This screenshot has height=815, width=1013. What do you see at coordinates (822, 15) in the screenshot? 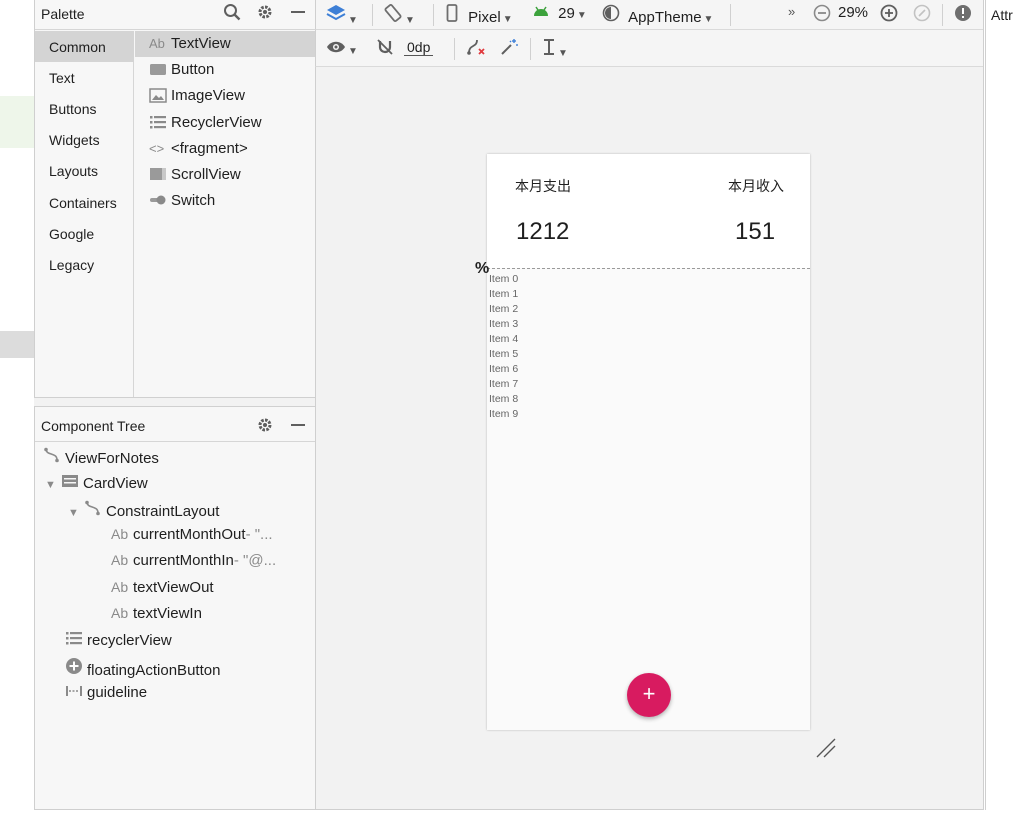
I see `zoom-out-icon` at bounding box center [822, 15].